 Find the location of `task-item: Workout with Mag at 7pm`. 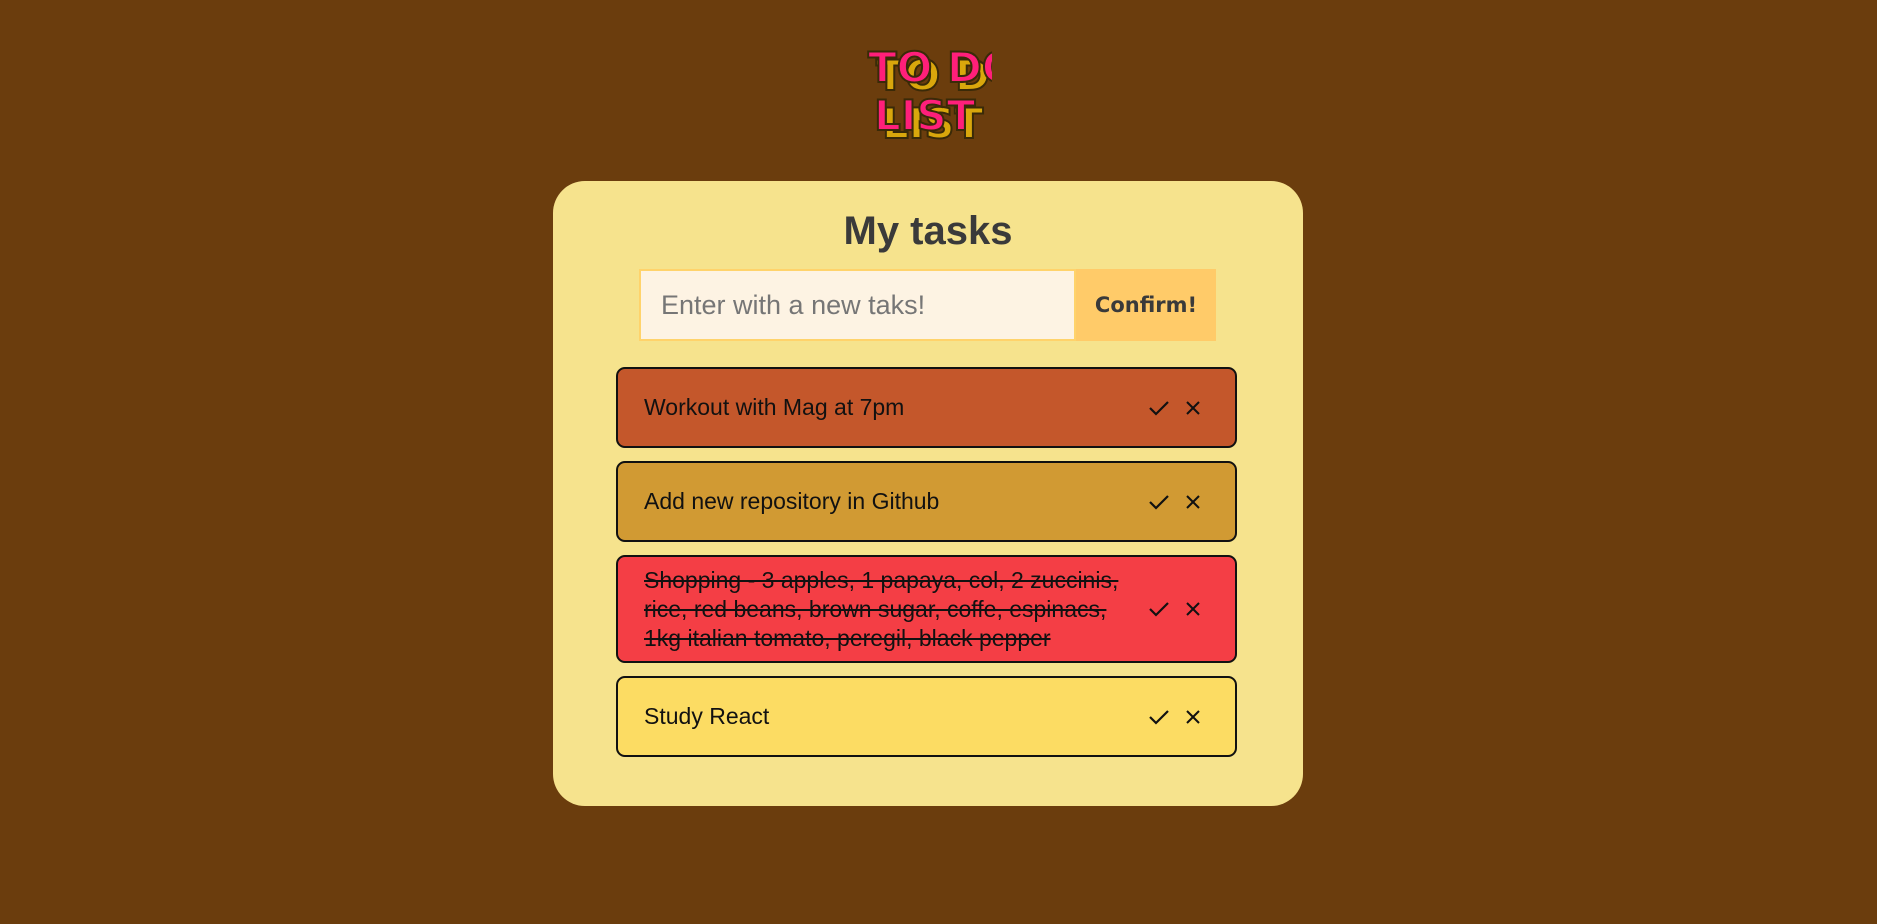

task-item: Workout with Mag at 7pm is located at coordinates (926, 407).